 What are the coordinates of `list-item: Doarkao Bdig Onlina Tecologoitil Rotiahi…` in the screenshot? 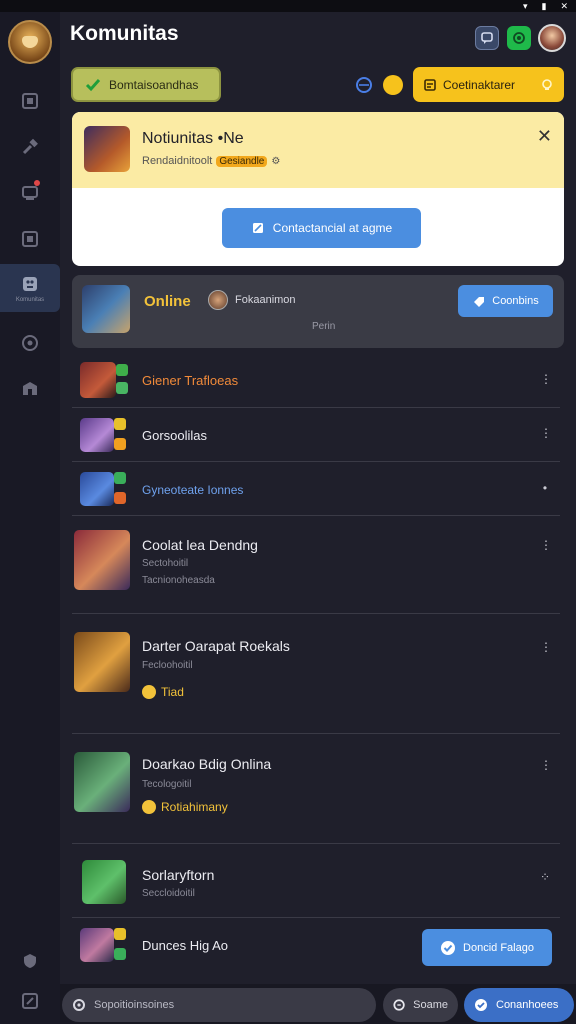 It's located at (316, 789).